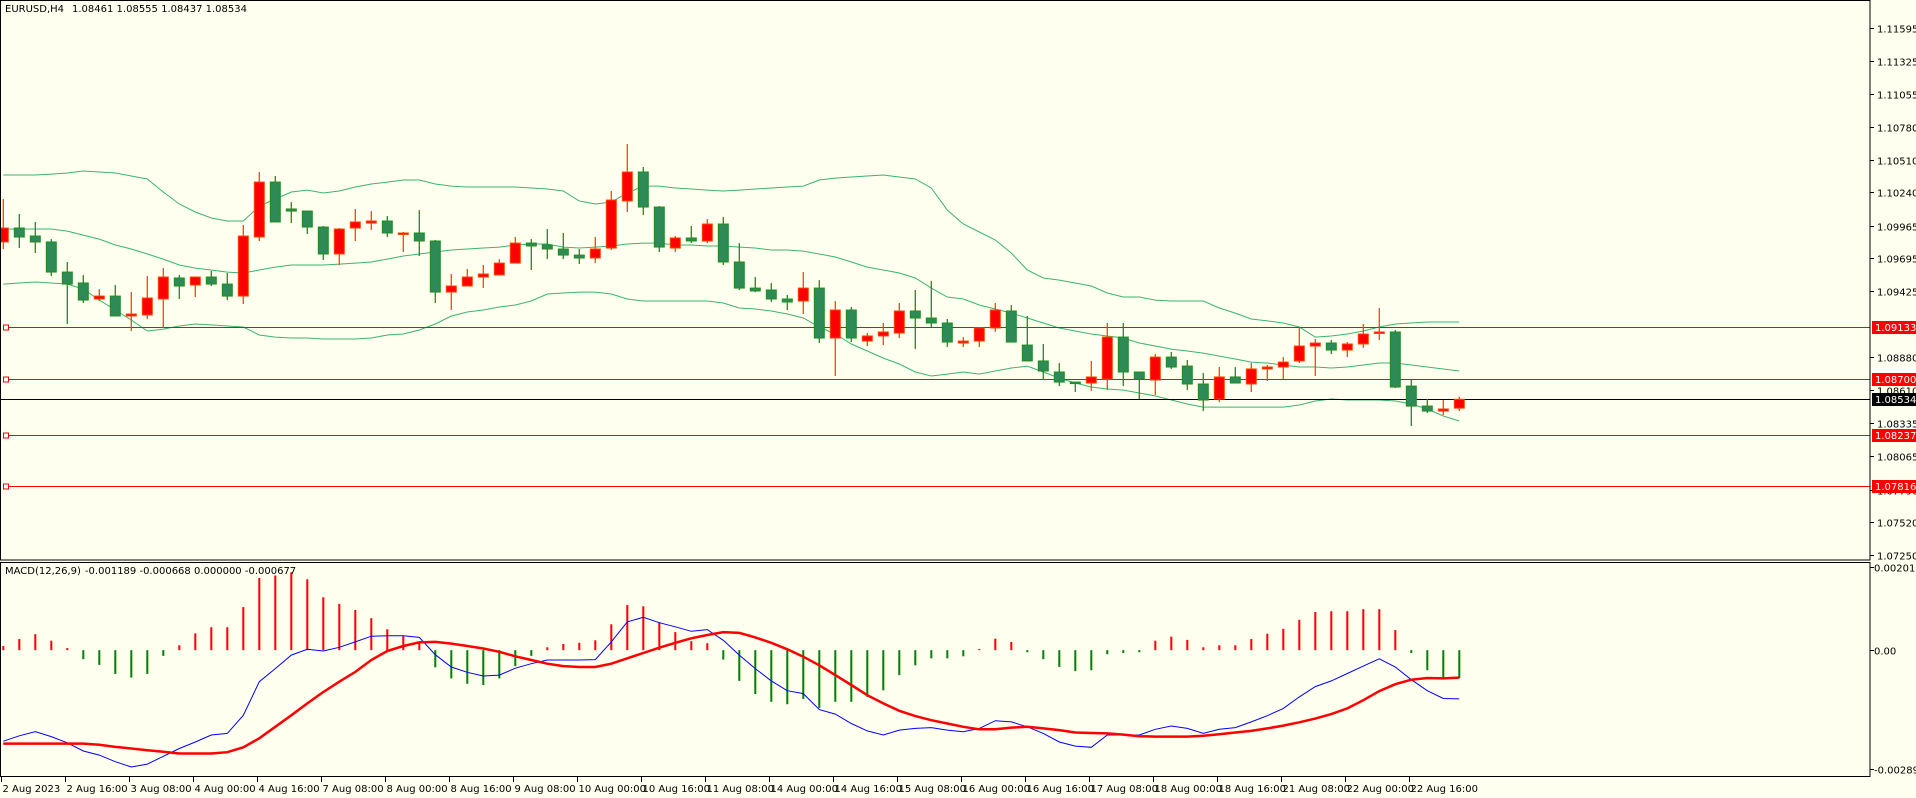  What do you see at coordinates (1896, 425) in the screenshot?
I see `price-tick-label: 1.08335` at bounding box center [1896, 425].